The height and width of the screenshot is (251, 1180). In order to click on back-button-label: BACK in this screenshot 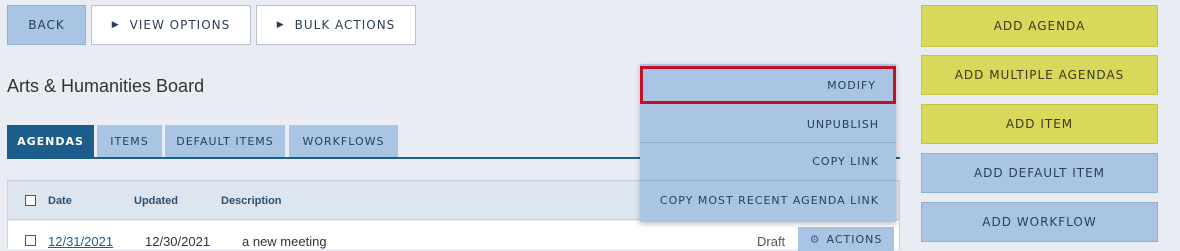, I will do `click(46, 25)`.